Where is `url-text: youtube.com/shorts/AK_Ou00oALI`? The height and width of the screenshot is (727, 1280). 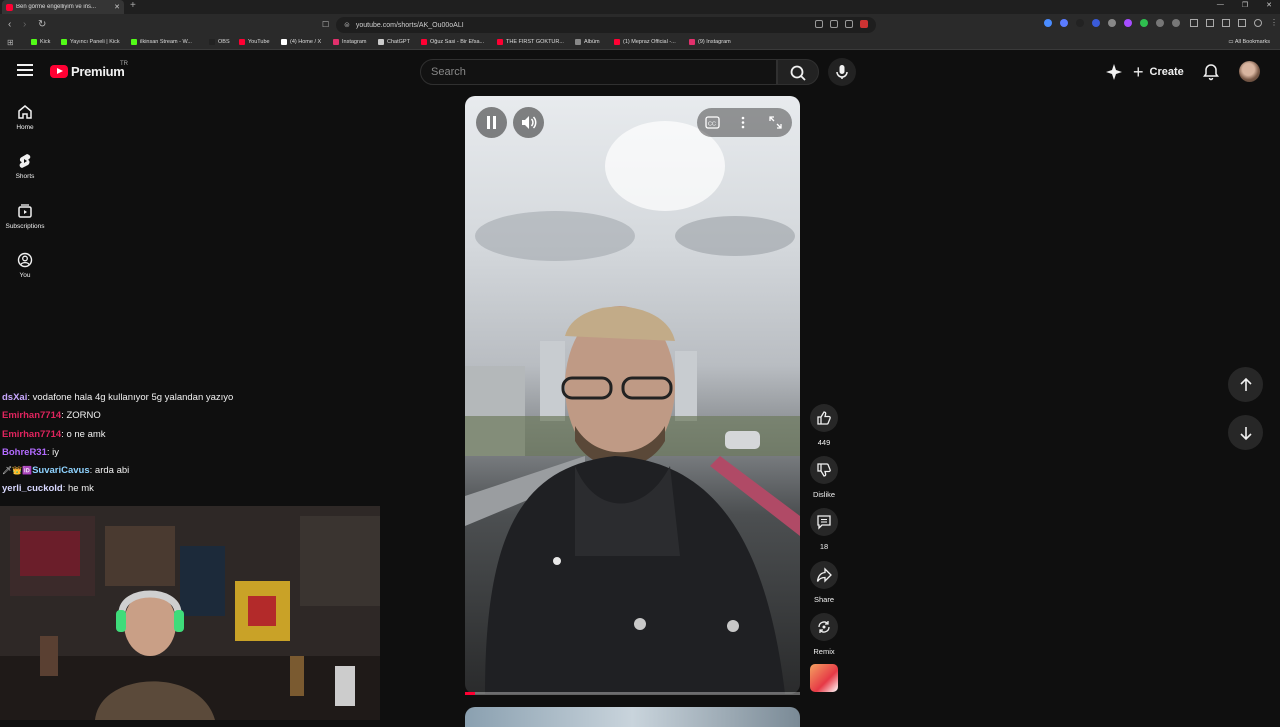 url-text: youtube.com/shorts/AK_Ou00oALI is located at coordinates (409, 25).